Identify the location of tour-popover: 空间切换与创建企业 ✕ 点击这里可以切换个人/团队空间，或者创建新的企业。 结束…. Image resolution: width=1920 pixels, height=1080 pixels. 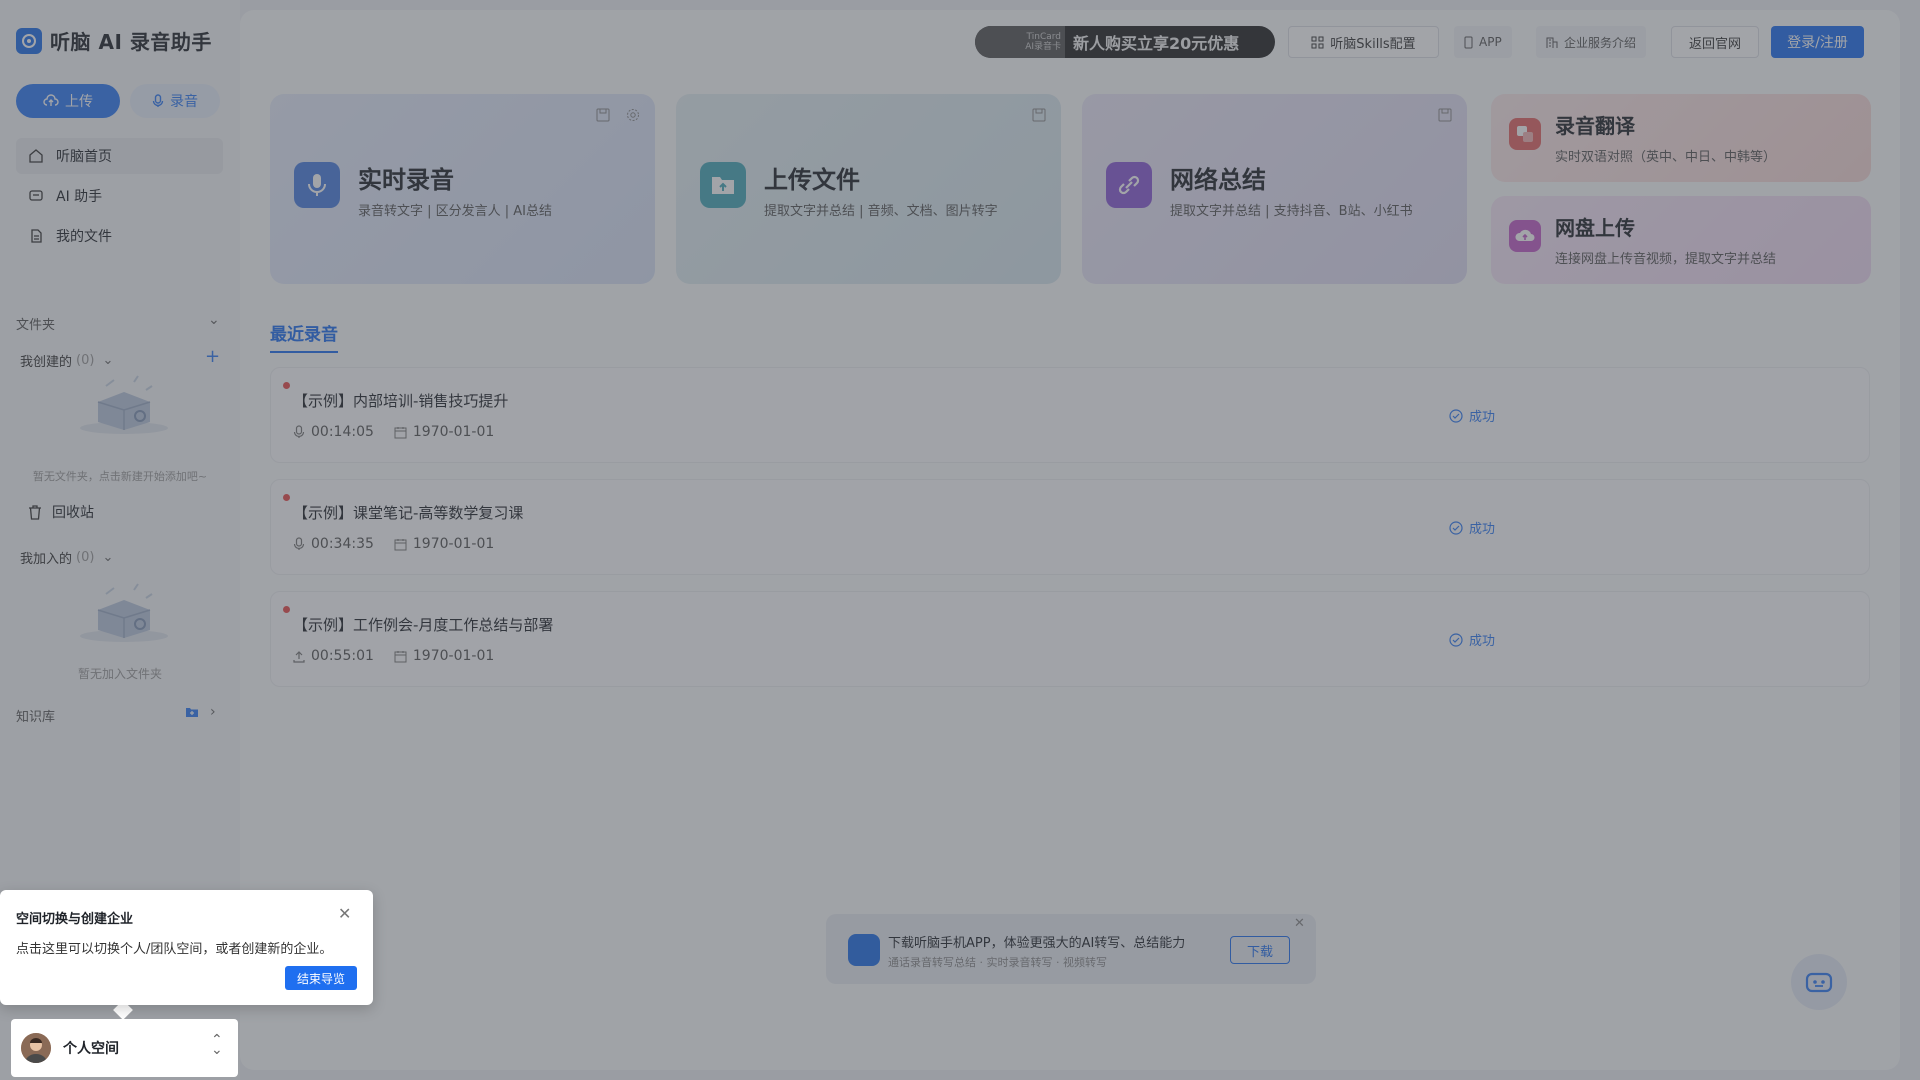
(186, 947).